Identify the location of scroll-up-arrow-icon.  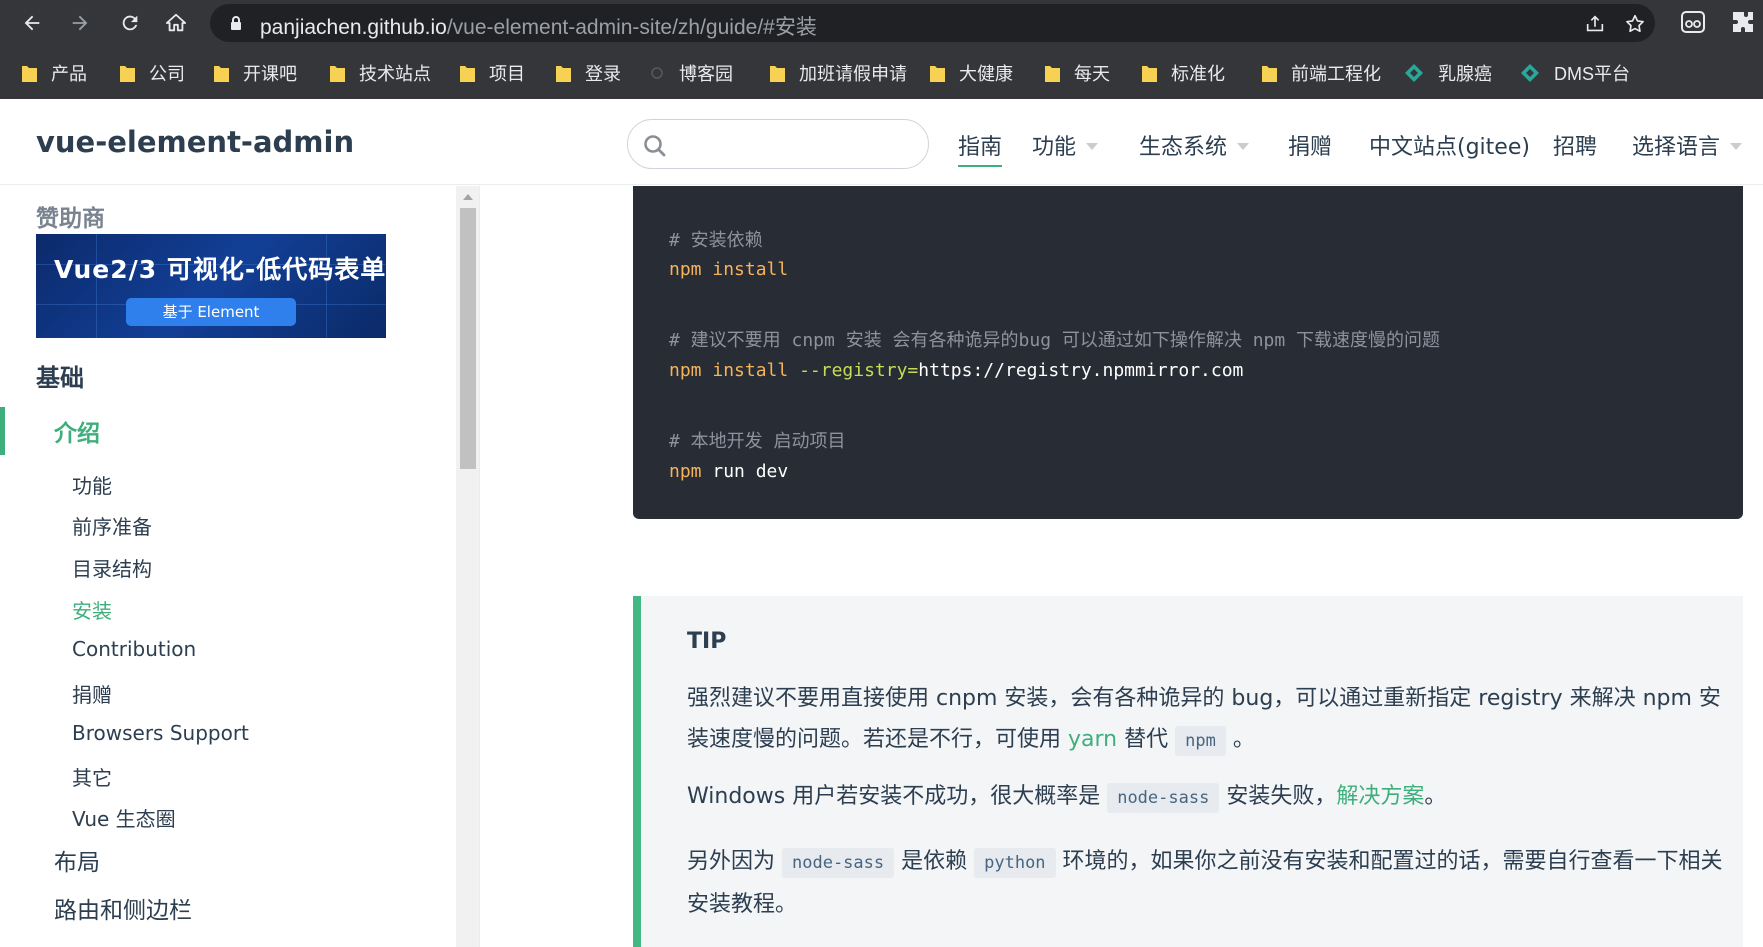
(468, 197).